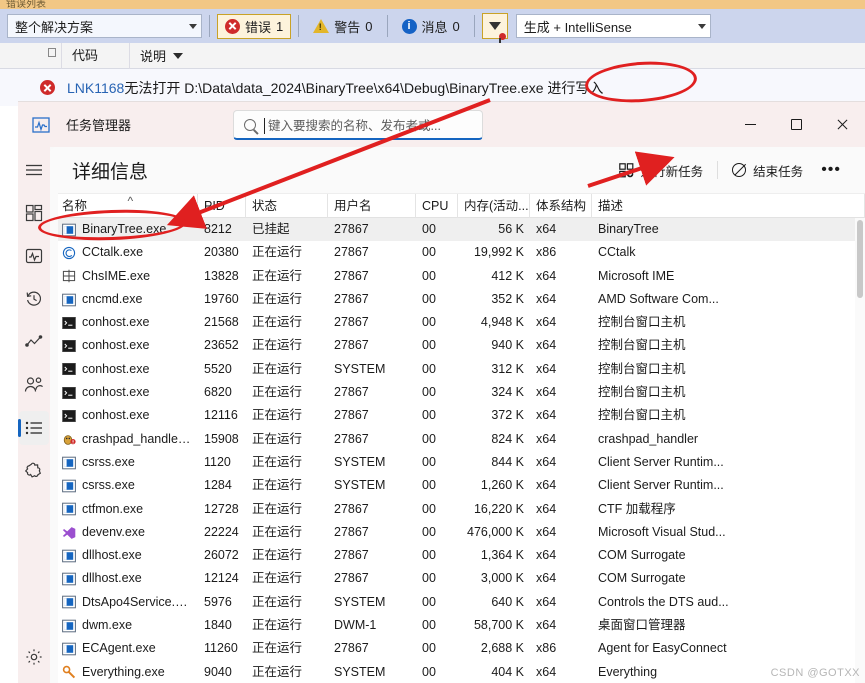 Image resolution: width=865 pixels, height=683 pixels. I want to click on minimize-button, so click(750, 124).